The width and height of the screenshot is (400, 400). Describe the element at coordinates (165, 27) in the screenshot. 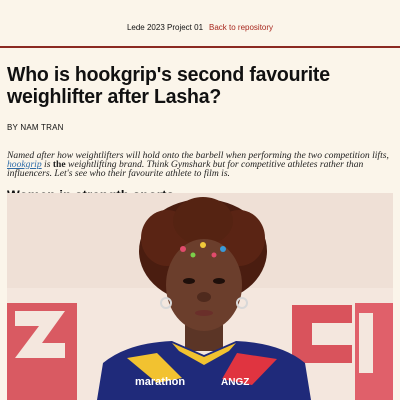

I see `project-label: Lede 2023 Project 01` at that location.